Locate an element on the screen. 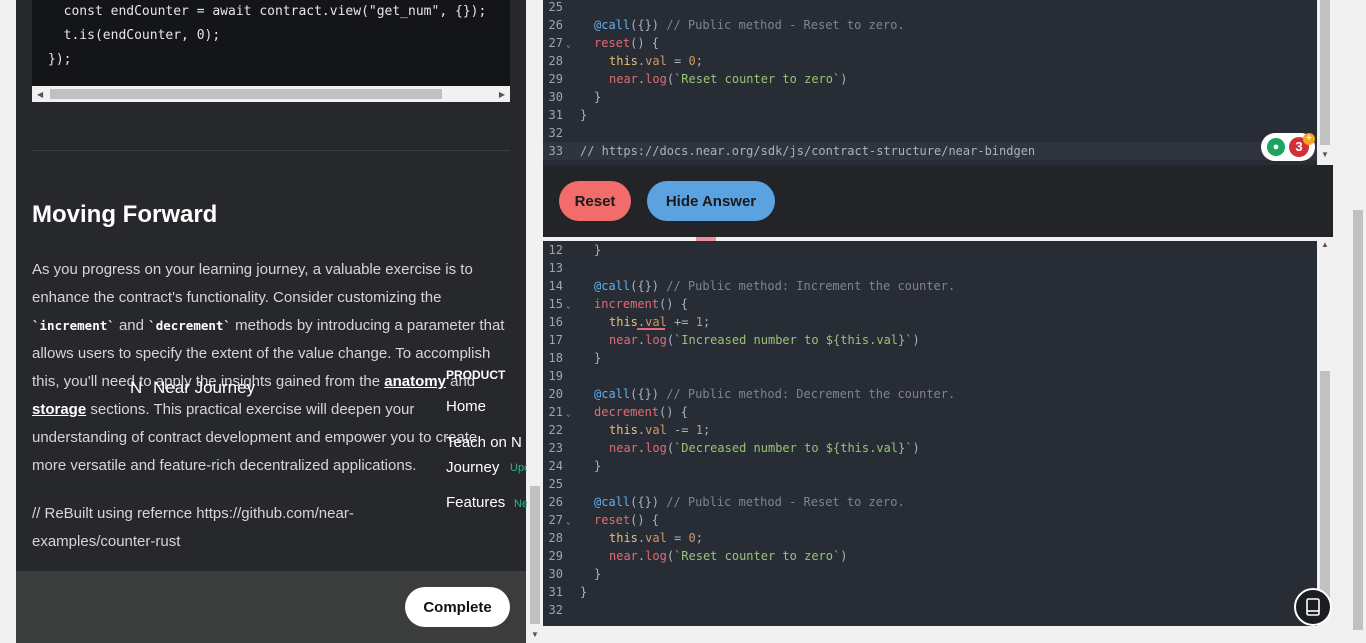 The image size is (1366, 643). line-number: 21 is located at coordinates (555, 412).